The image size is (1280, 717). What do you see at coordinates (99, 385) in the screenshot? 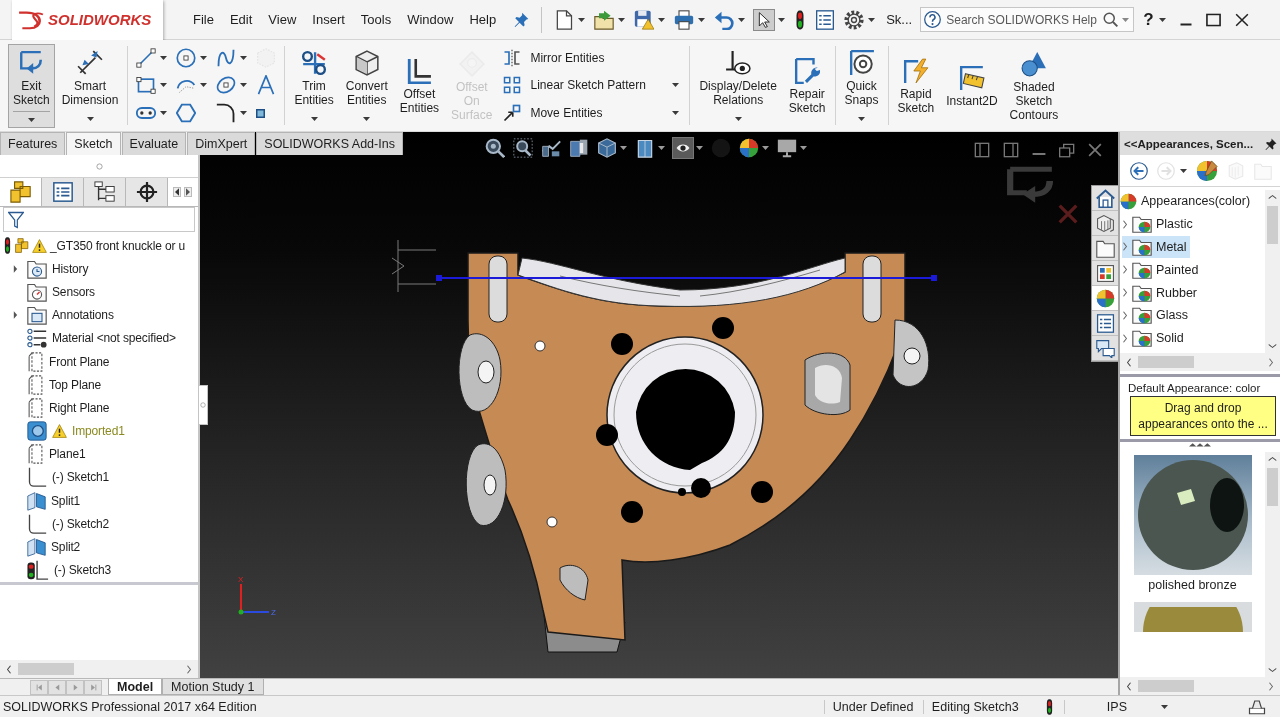
I see `tree-item: Top Plane` at bounding box center [99, 385].